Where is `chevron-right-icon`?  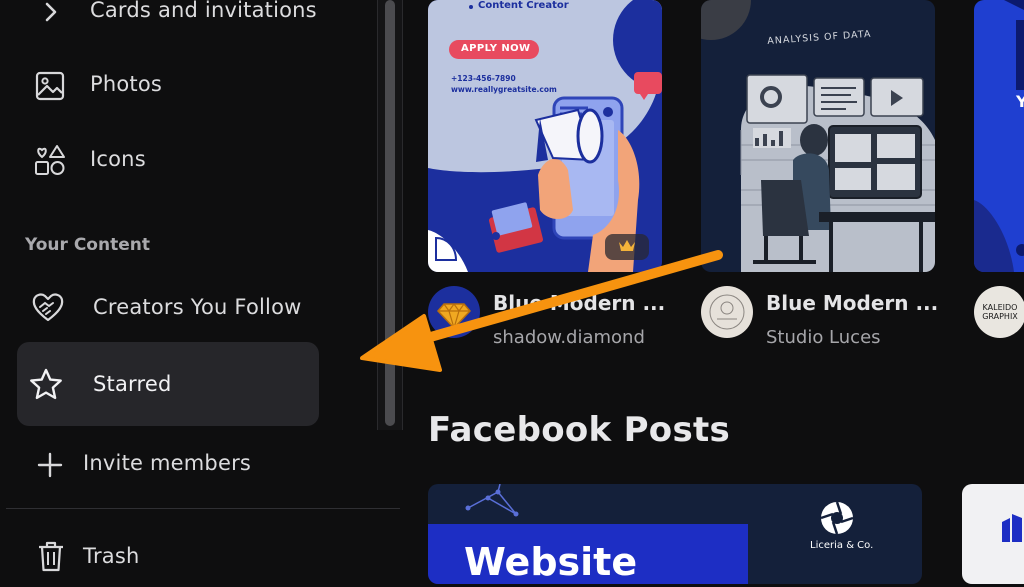 chevron-right-icon is located at coordinates (51, 13).